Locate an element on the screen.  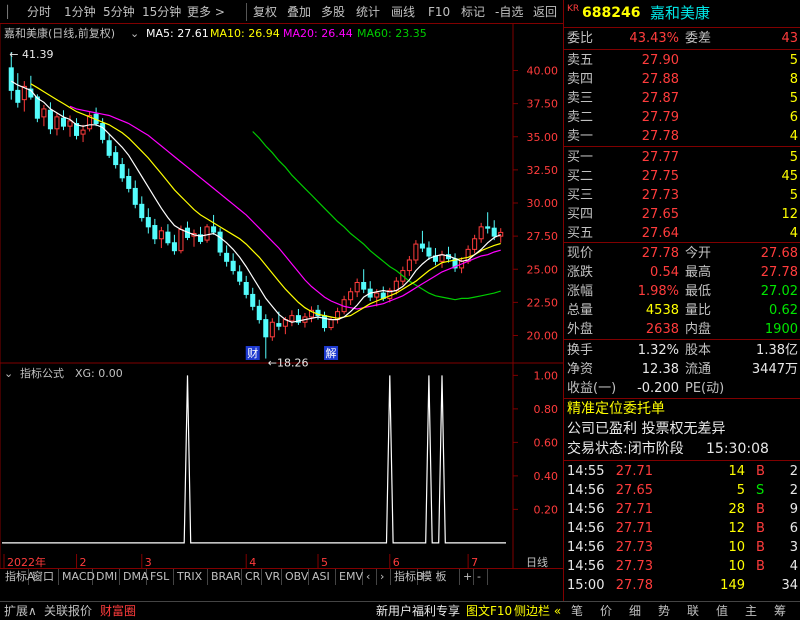
tick-row: 14:56 27.65 5 S 2 is located at coordinates (682, 490).